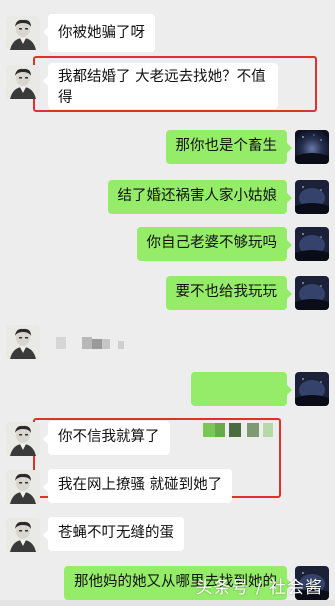 This screenshot has height=606, width=335. What do you see at coordinates (99, 33) in the screenshot?
I see `message-bubble: 你被她骗了呀` at bounding box center [99, 33].